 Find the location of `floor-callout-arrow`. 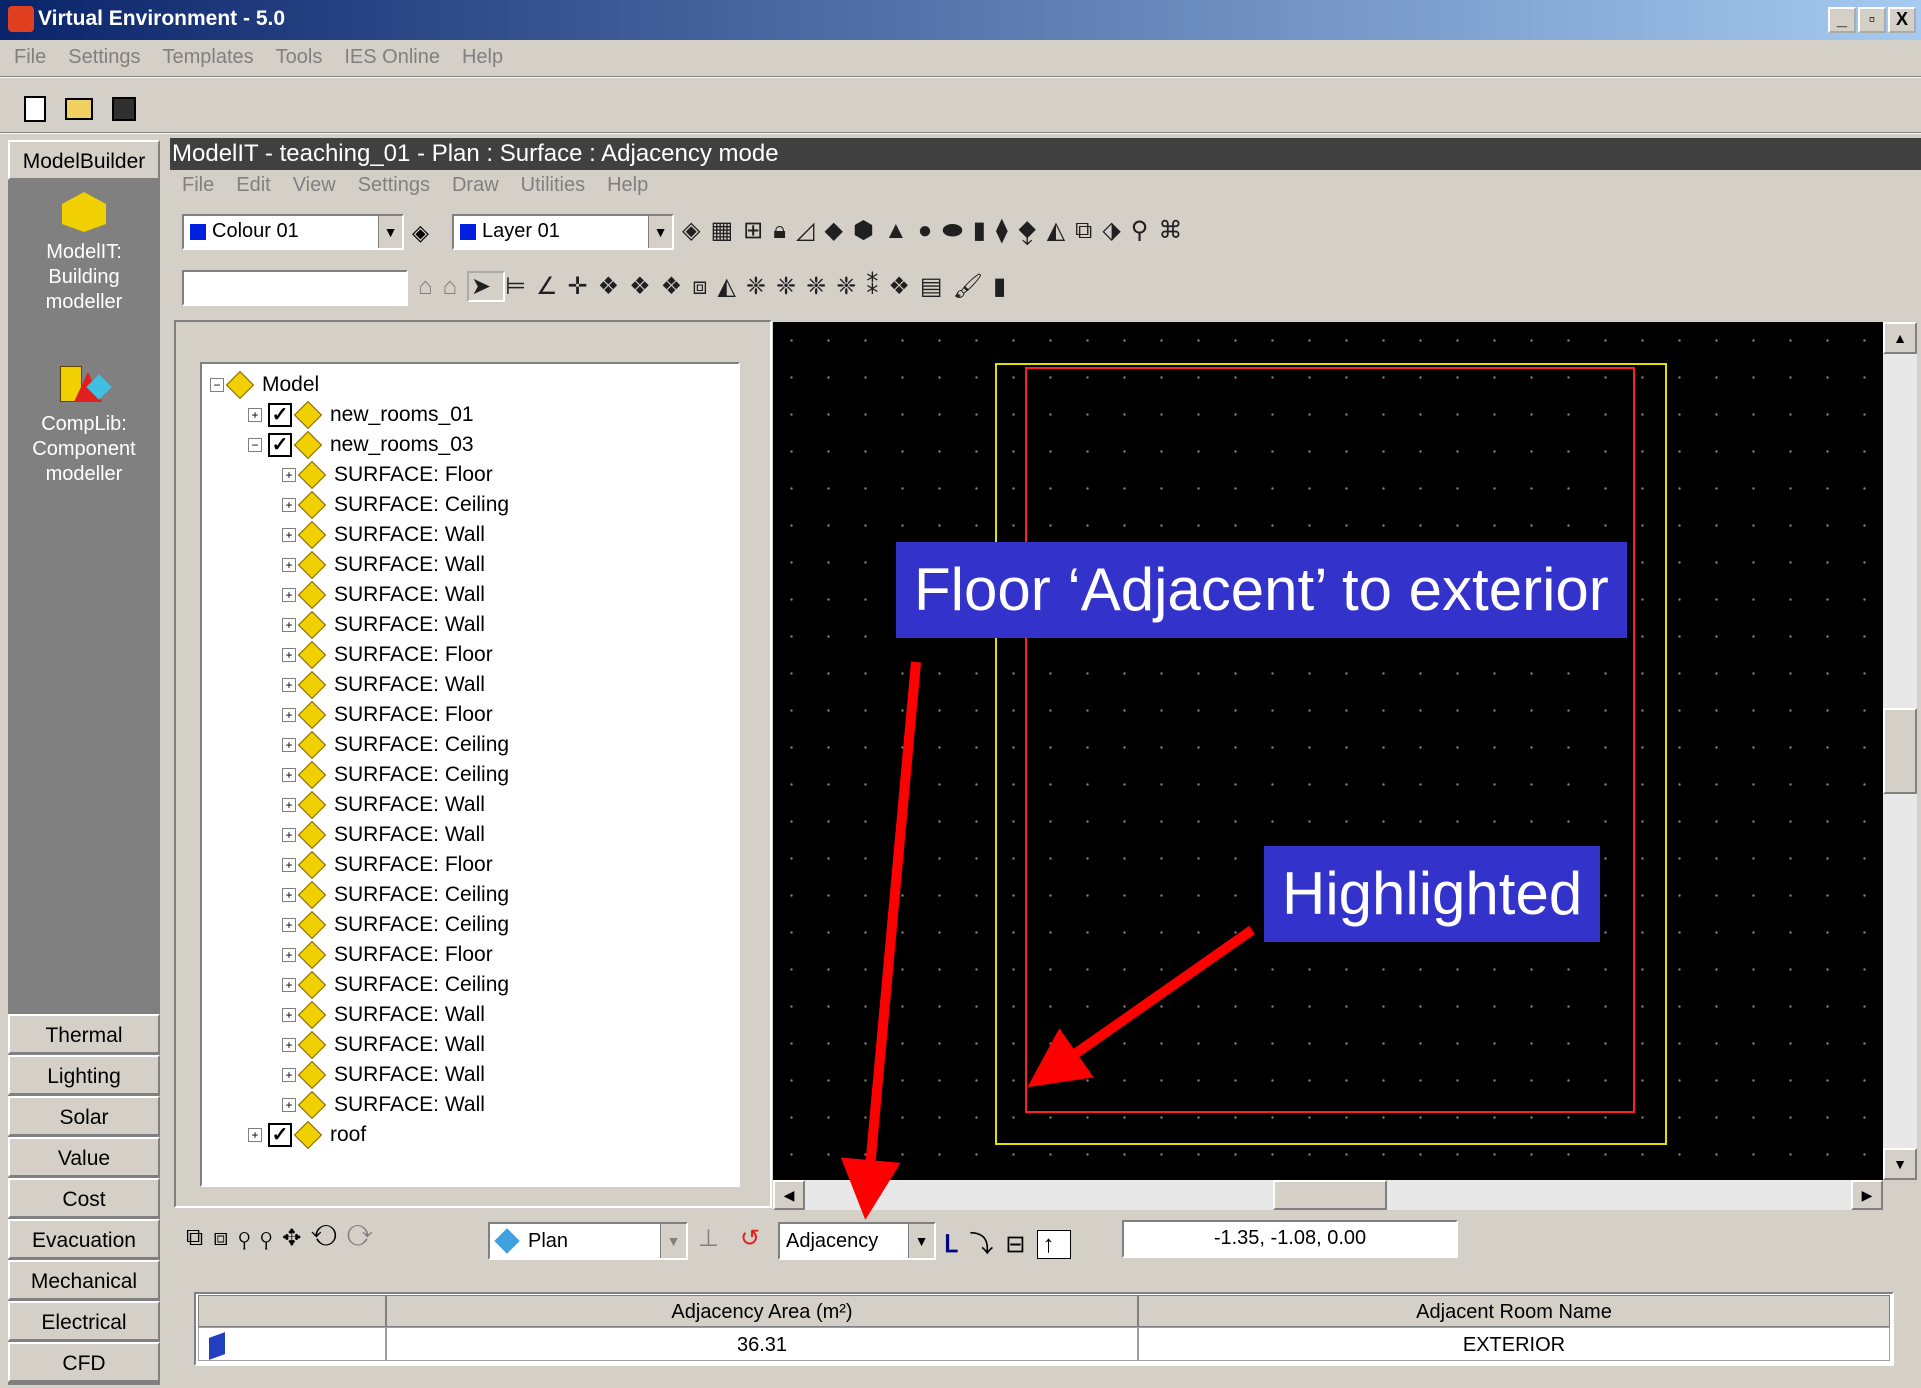

floor-callout-arrow is located at coordinates (880, 940).